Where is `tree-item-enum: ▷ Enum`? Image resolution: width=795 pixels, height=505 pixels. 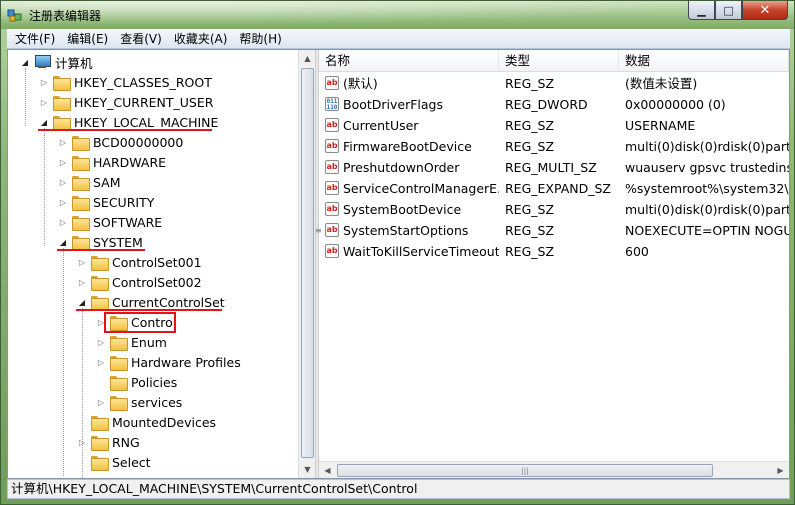
tree-item-enum: ▷ Enum is located at coordinates (131, 342).